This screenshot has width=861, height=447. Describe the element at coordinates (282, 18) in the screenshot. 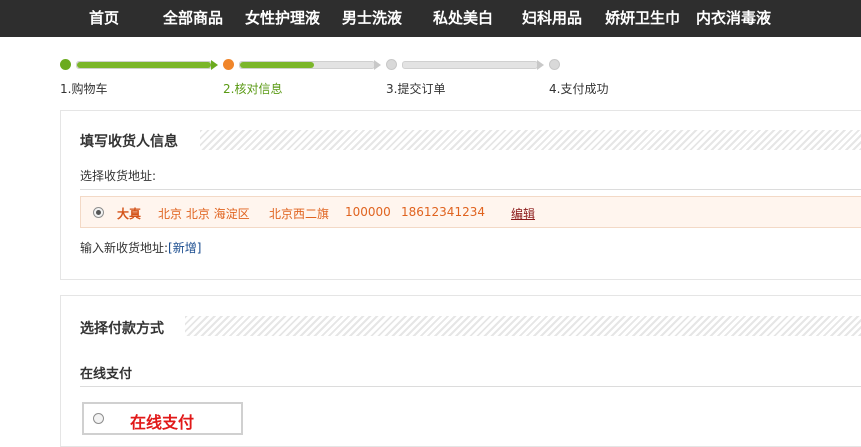

I see `nav-item-feminine-care: 女性护理液` at that location.